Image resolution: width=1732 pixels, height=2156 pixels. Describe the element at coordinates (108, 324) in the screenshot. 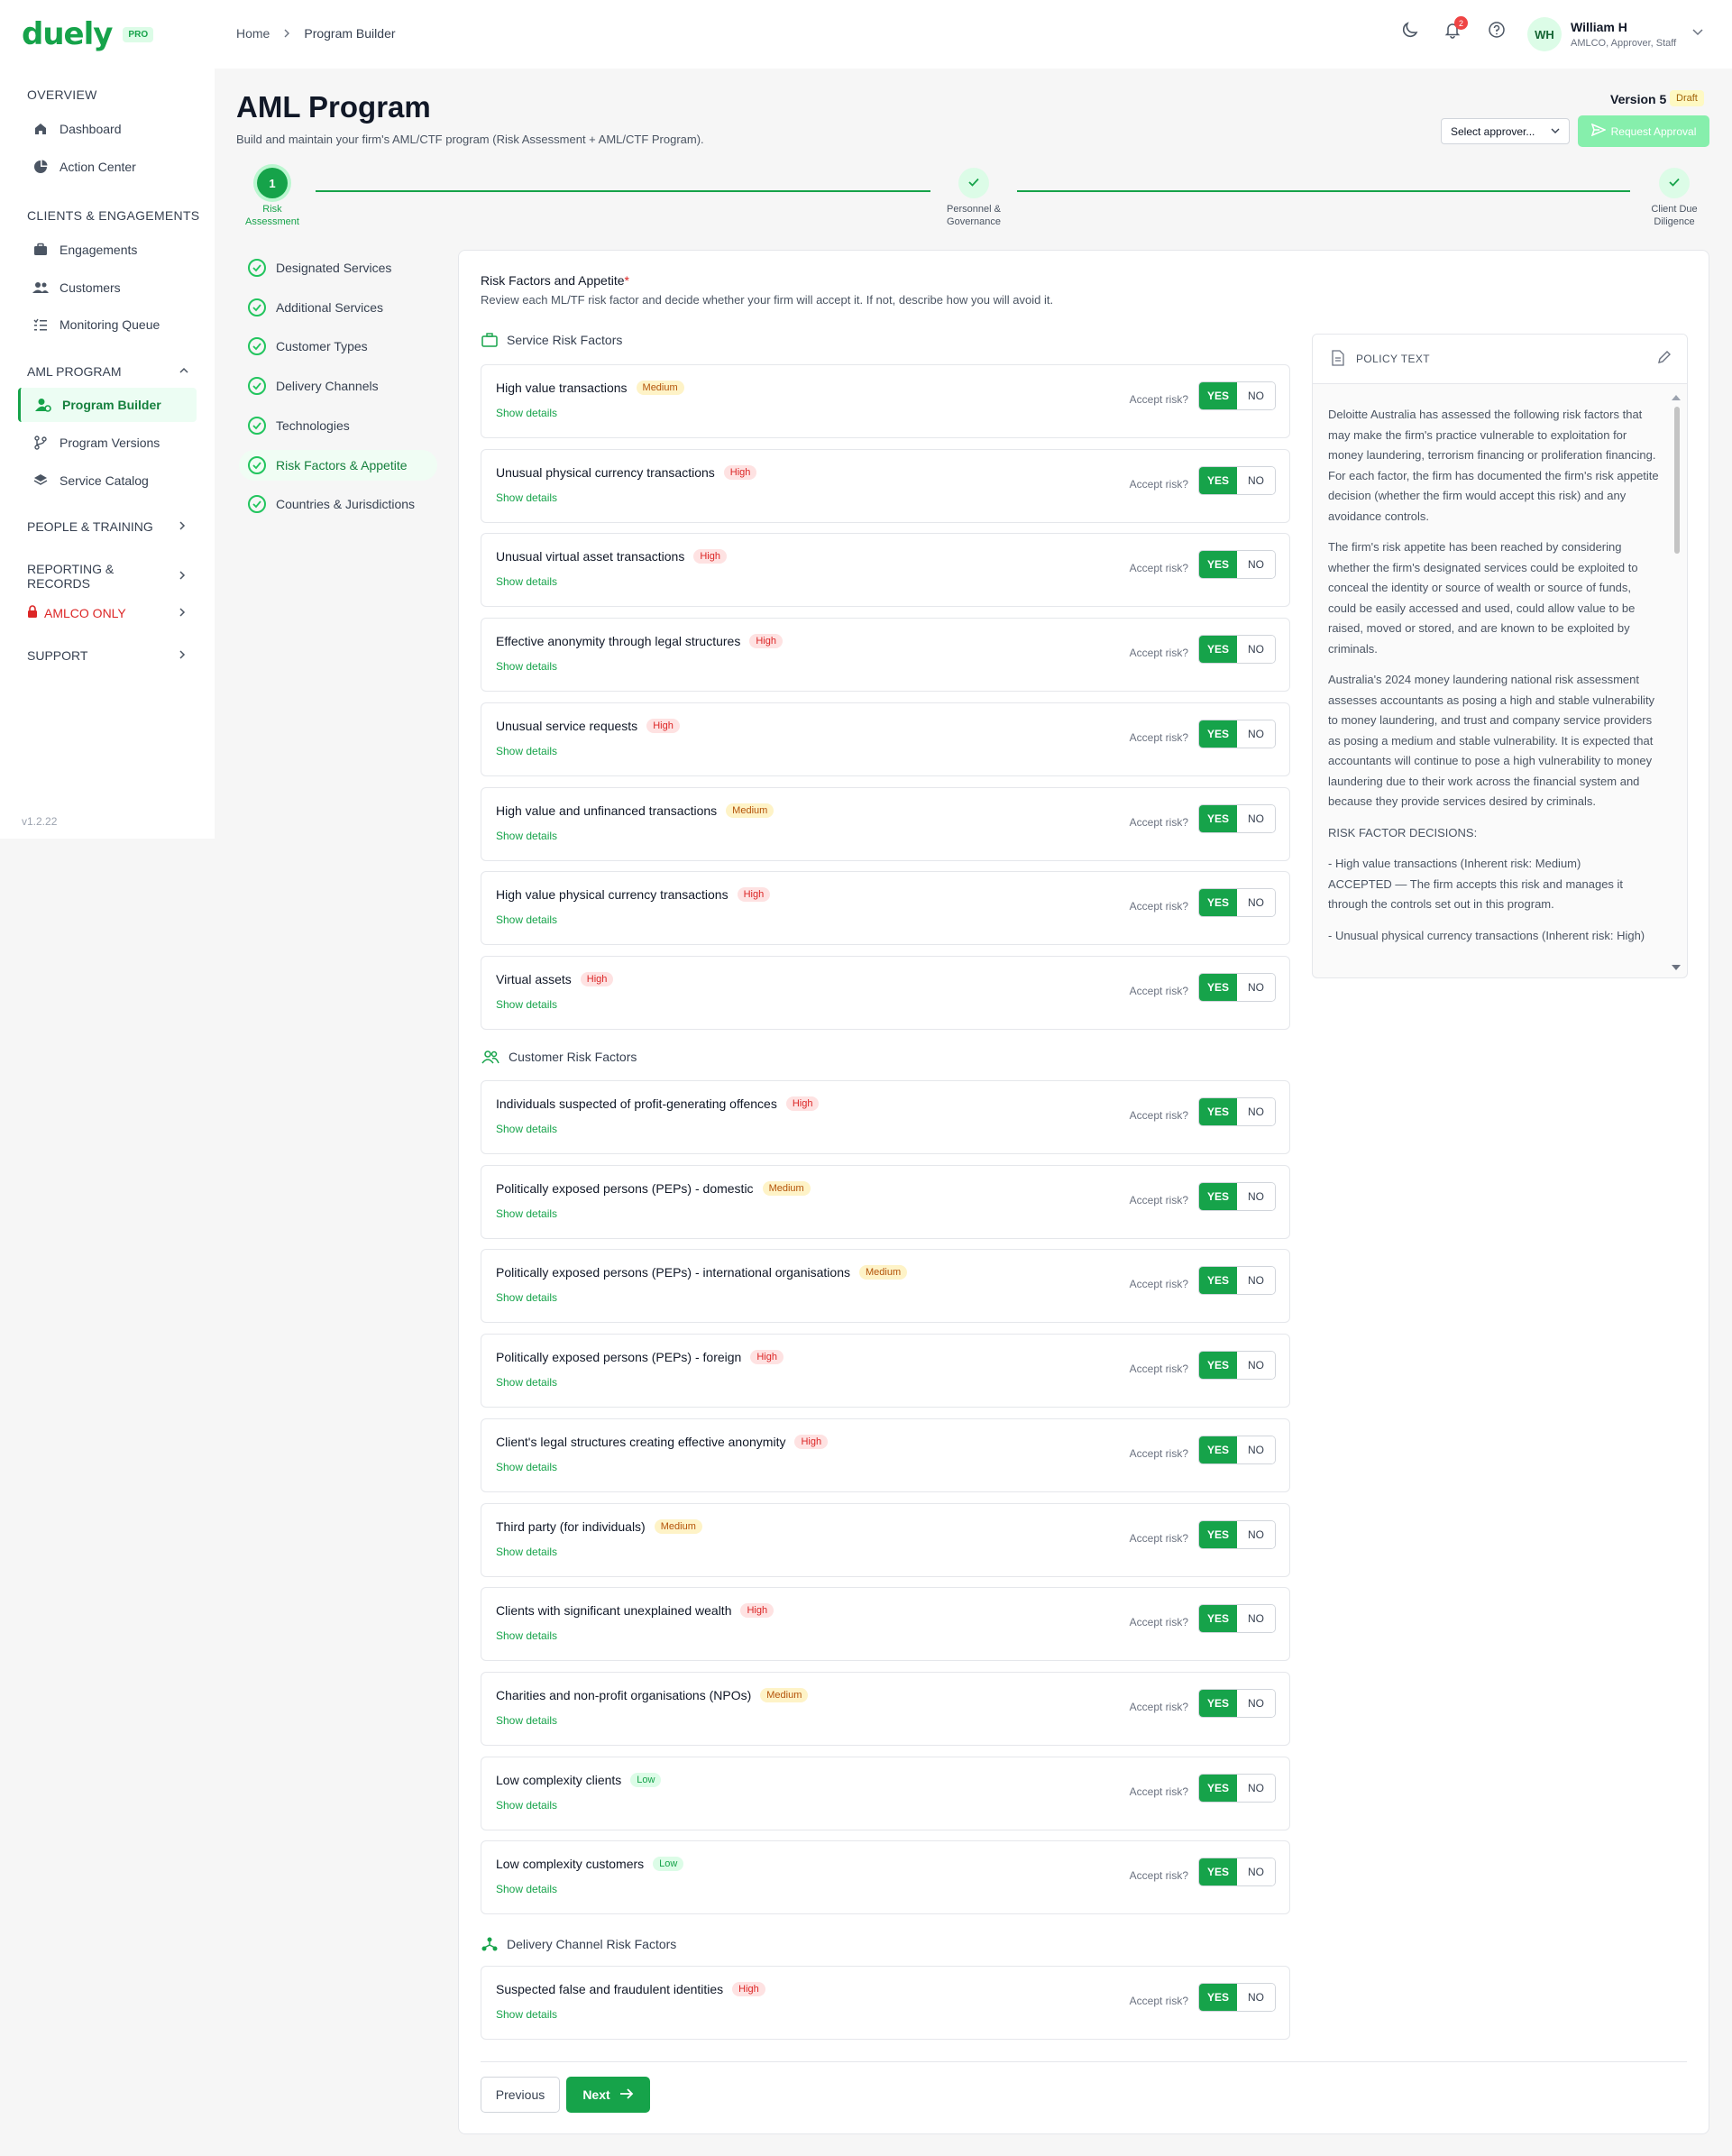

I see `sidebar-item-monitoring-queue: Monitoring Queue` at that location.